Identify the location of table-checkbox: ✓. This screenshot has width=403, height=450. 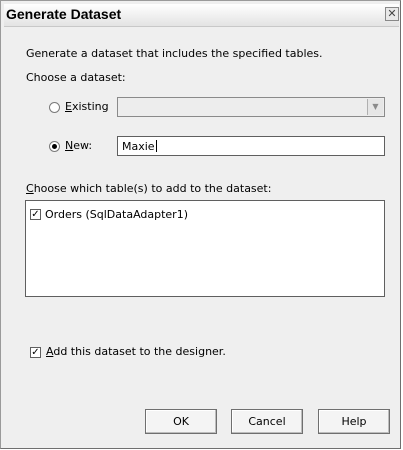
(35, 214).